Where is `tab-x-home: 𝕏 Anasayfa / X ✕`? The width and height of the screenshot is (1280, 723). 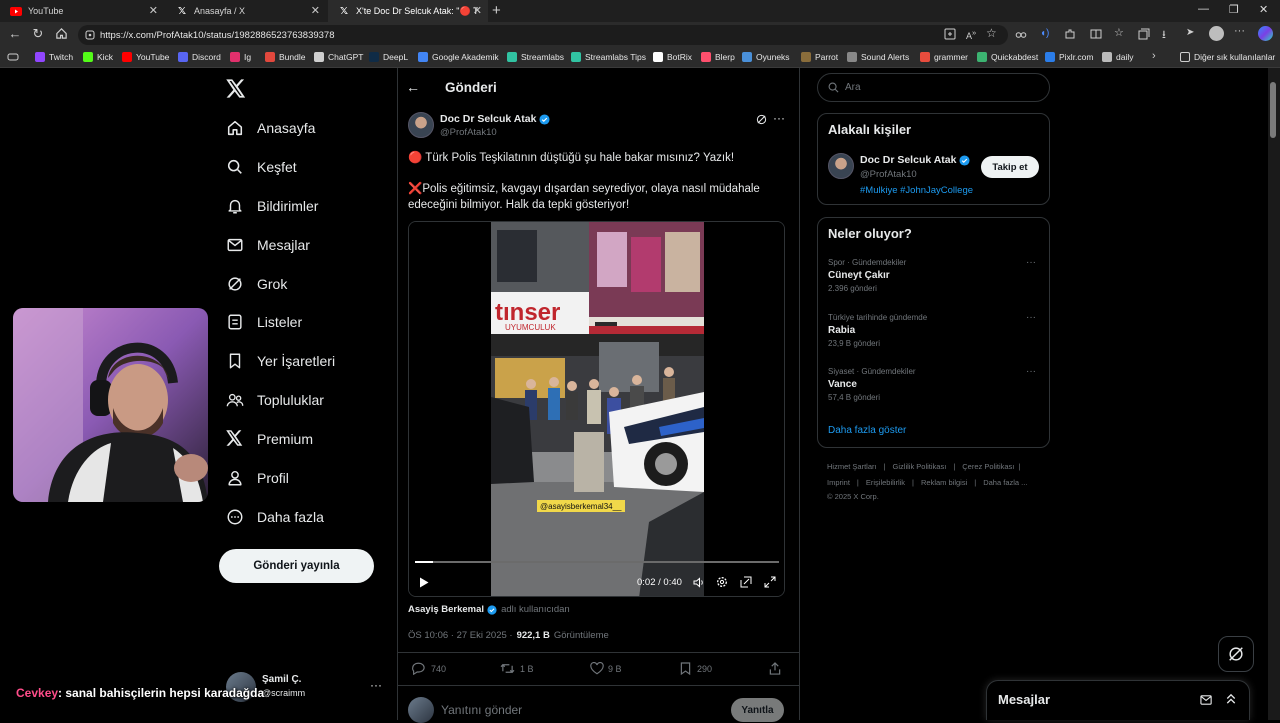
tab-x-home: 𝕏 Anasayfa / X ✕ is located at coordinates (246, 11).